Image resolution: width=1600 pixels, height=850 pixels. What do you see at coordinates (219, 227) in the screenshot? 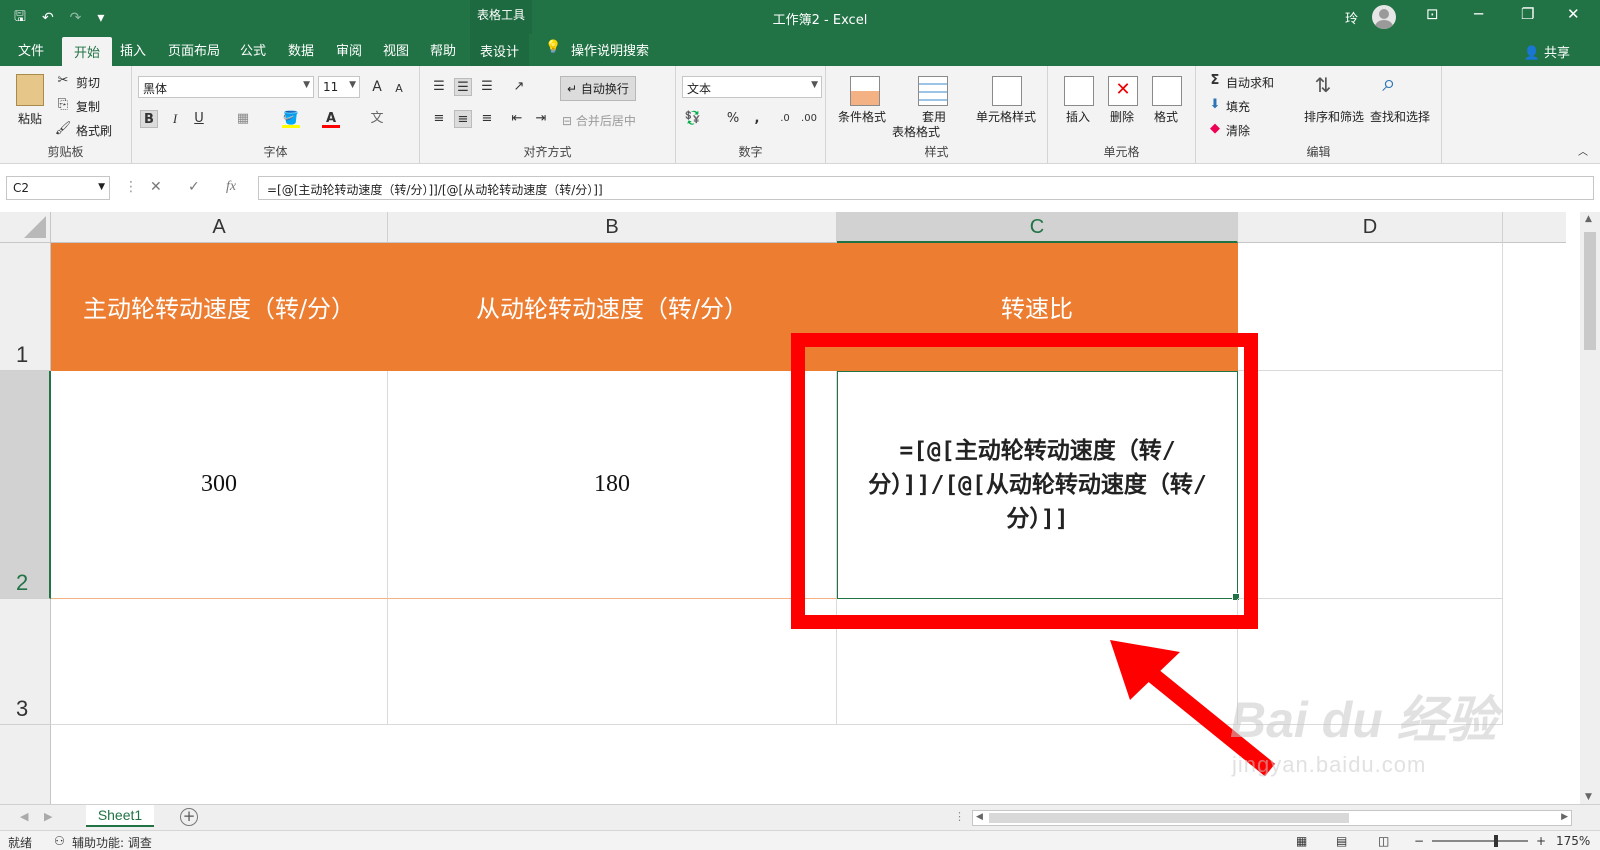
I see `column-header-a: A` at bounding box center [219, 227].